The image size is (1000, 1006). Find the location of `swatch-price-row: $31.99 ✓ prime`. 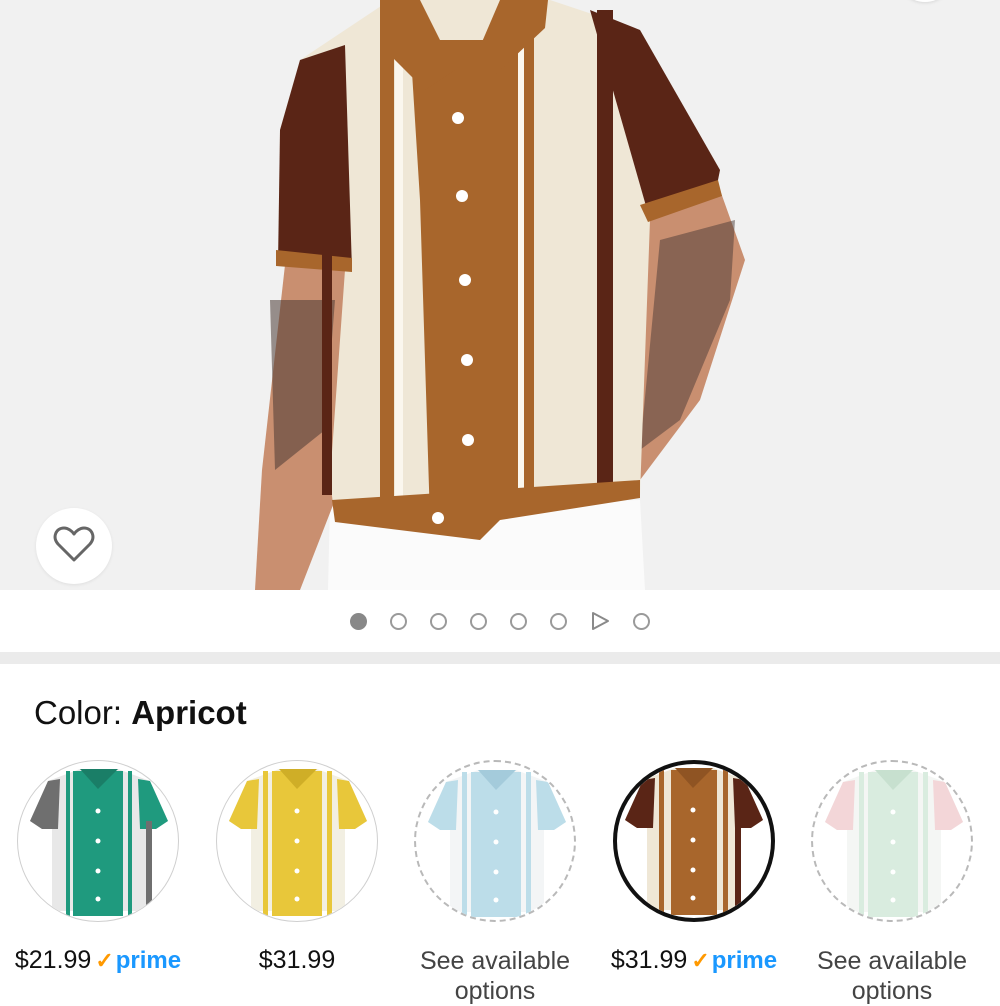

swatch-price-row: $31.99 ✓ prime is located at coordinates (694, 960).